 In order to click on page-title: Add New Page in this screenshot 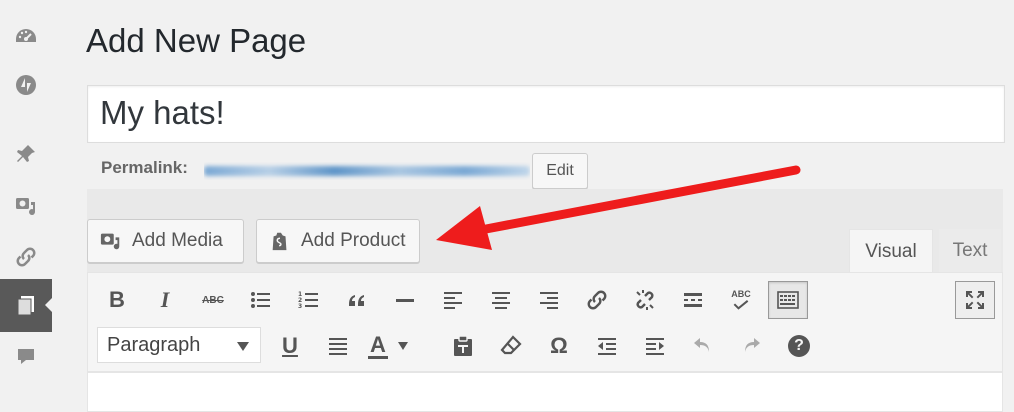, I will do `click(196, 40)`.